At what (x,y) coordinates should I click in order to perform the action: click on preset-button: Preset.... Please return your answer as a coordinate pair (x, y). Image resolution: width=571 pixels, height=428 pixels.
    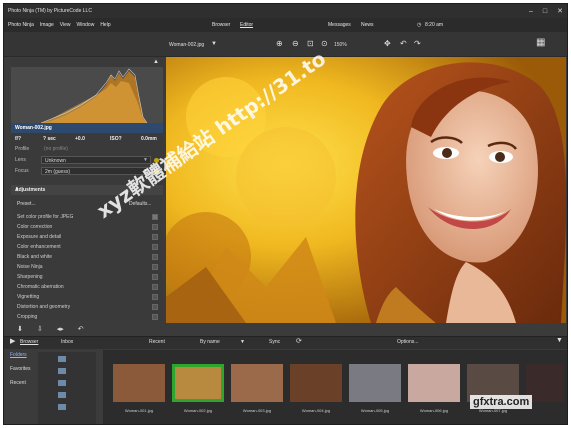
    Looking at the image, I should click on (26, 204).